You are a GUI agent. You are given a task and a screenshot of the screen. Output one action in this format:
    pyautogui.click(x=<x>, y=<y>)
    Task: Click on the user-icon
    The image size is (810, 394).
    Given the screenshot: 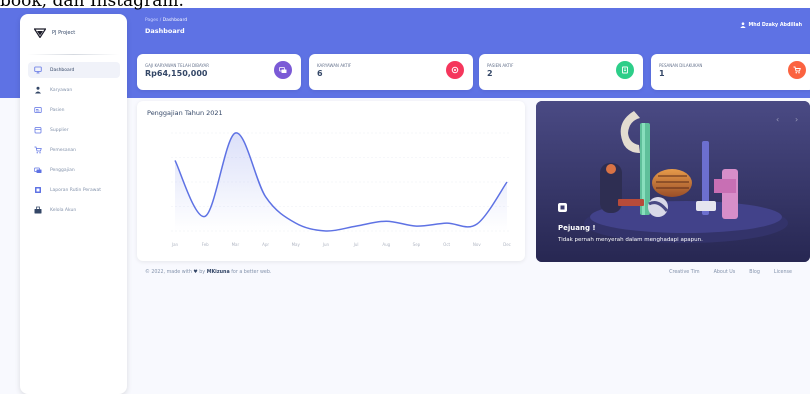 What is the action you would take?
    pyautogui.click(x=742, y=25)
    